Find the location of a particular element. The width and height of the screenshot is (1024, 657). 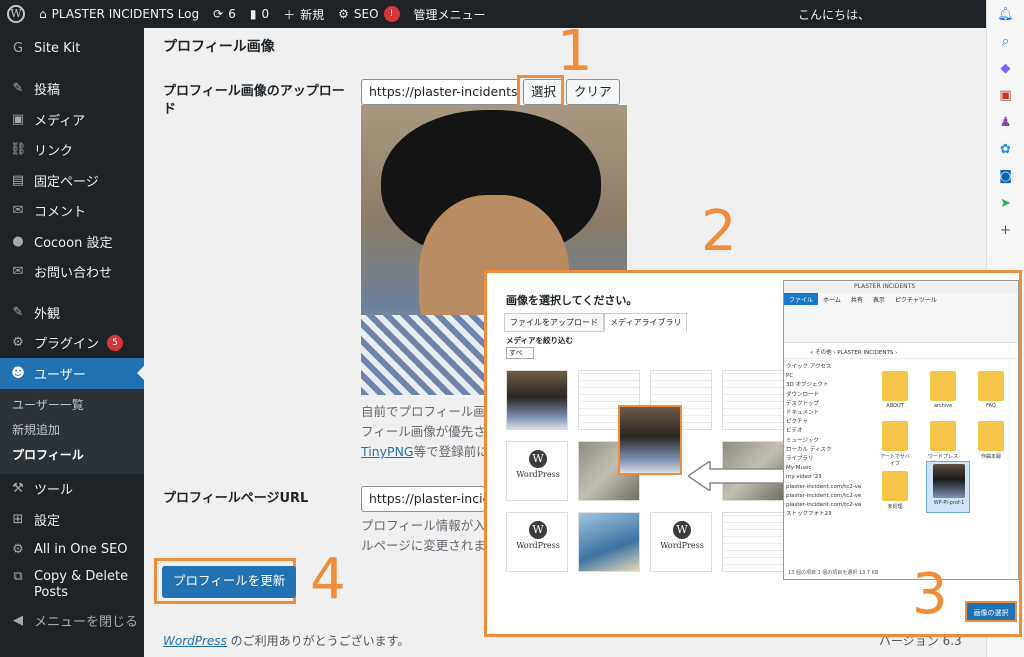

tab-media-library: メディアライブラリ is located at coordinates (646, 322).